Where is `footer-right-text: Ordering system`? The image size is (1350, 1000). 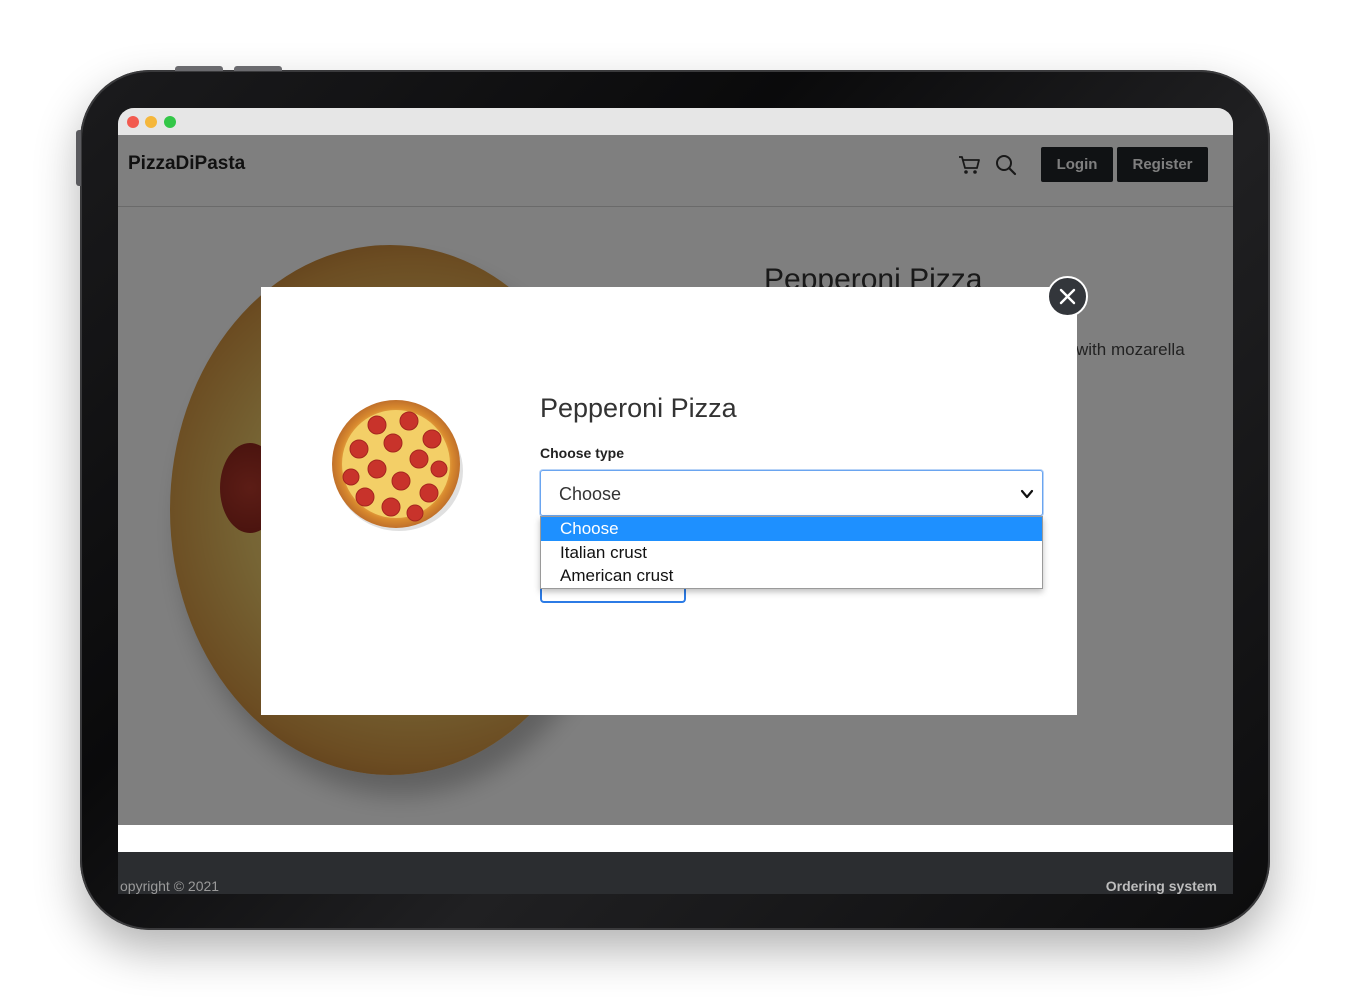 footer-right-text: Ordering system is located at coordinates (1161, 886).